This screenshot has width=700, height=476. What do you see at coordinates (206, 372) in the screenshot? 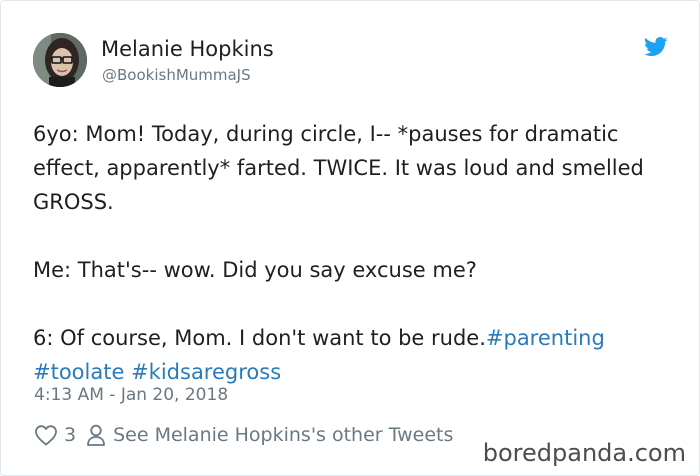
I see `hashtag-kidsaregross: #kidsaregross` at bounding box center [206, 372].